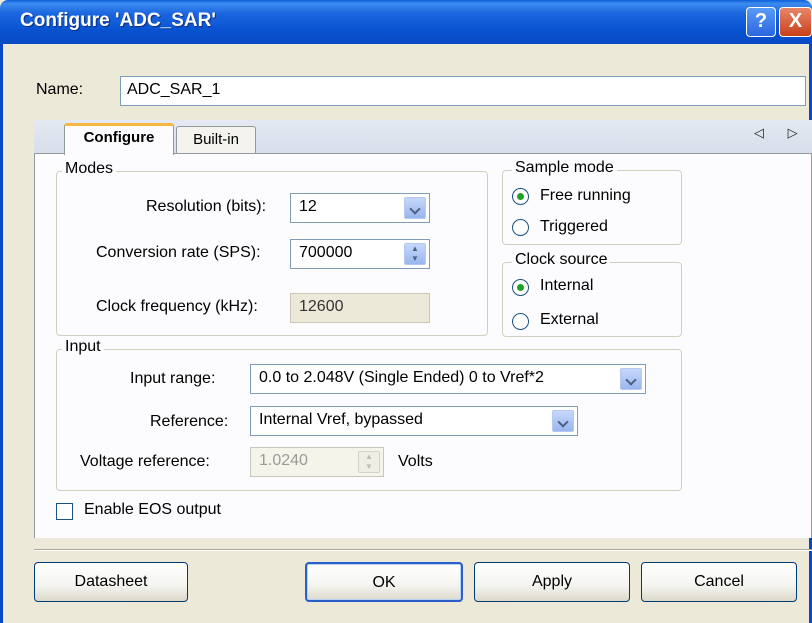 This screenshot has width=812, height=623. What do you see at coordinates (520, 321) in the screenshot?
I see `external-clock-radio` at bounding box center [520, 321].